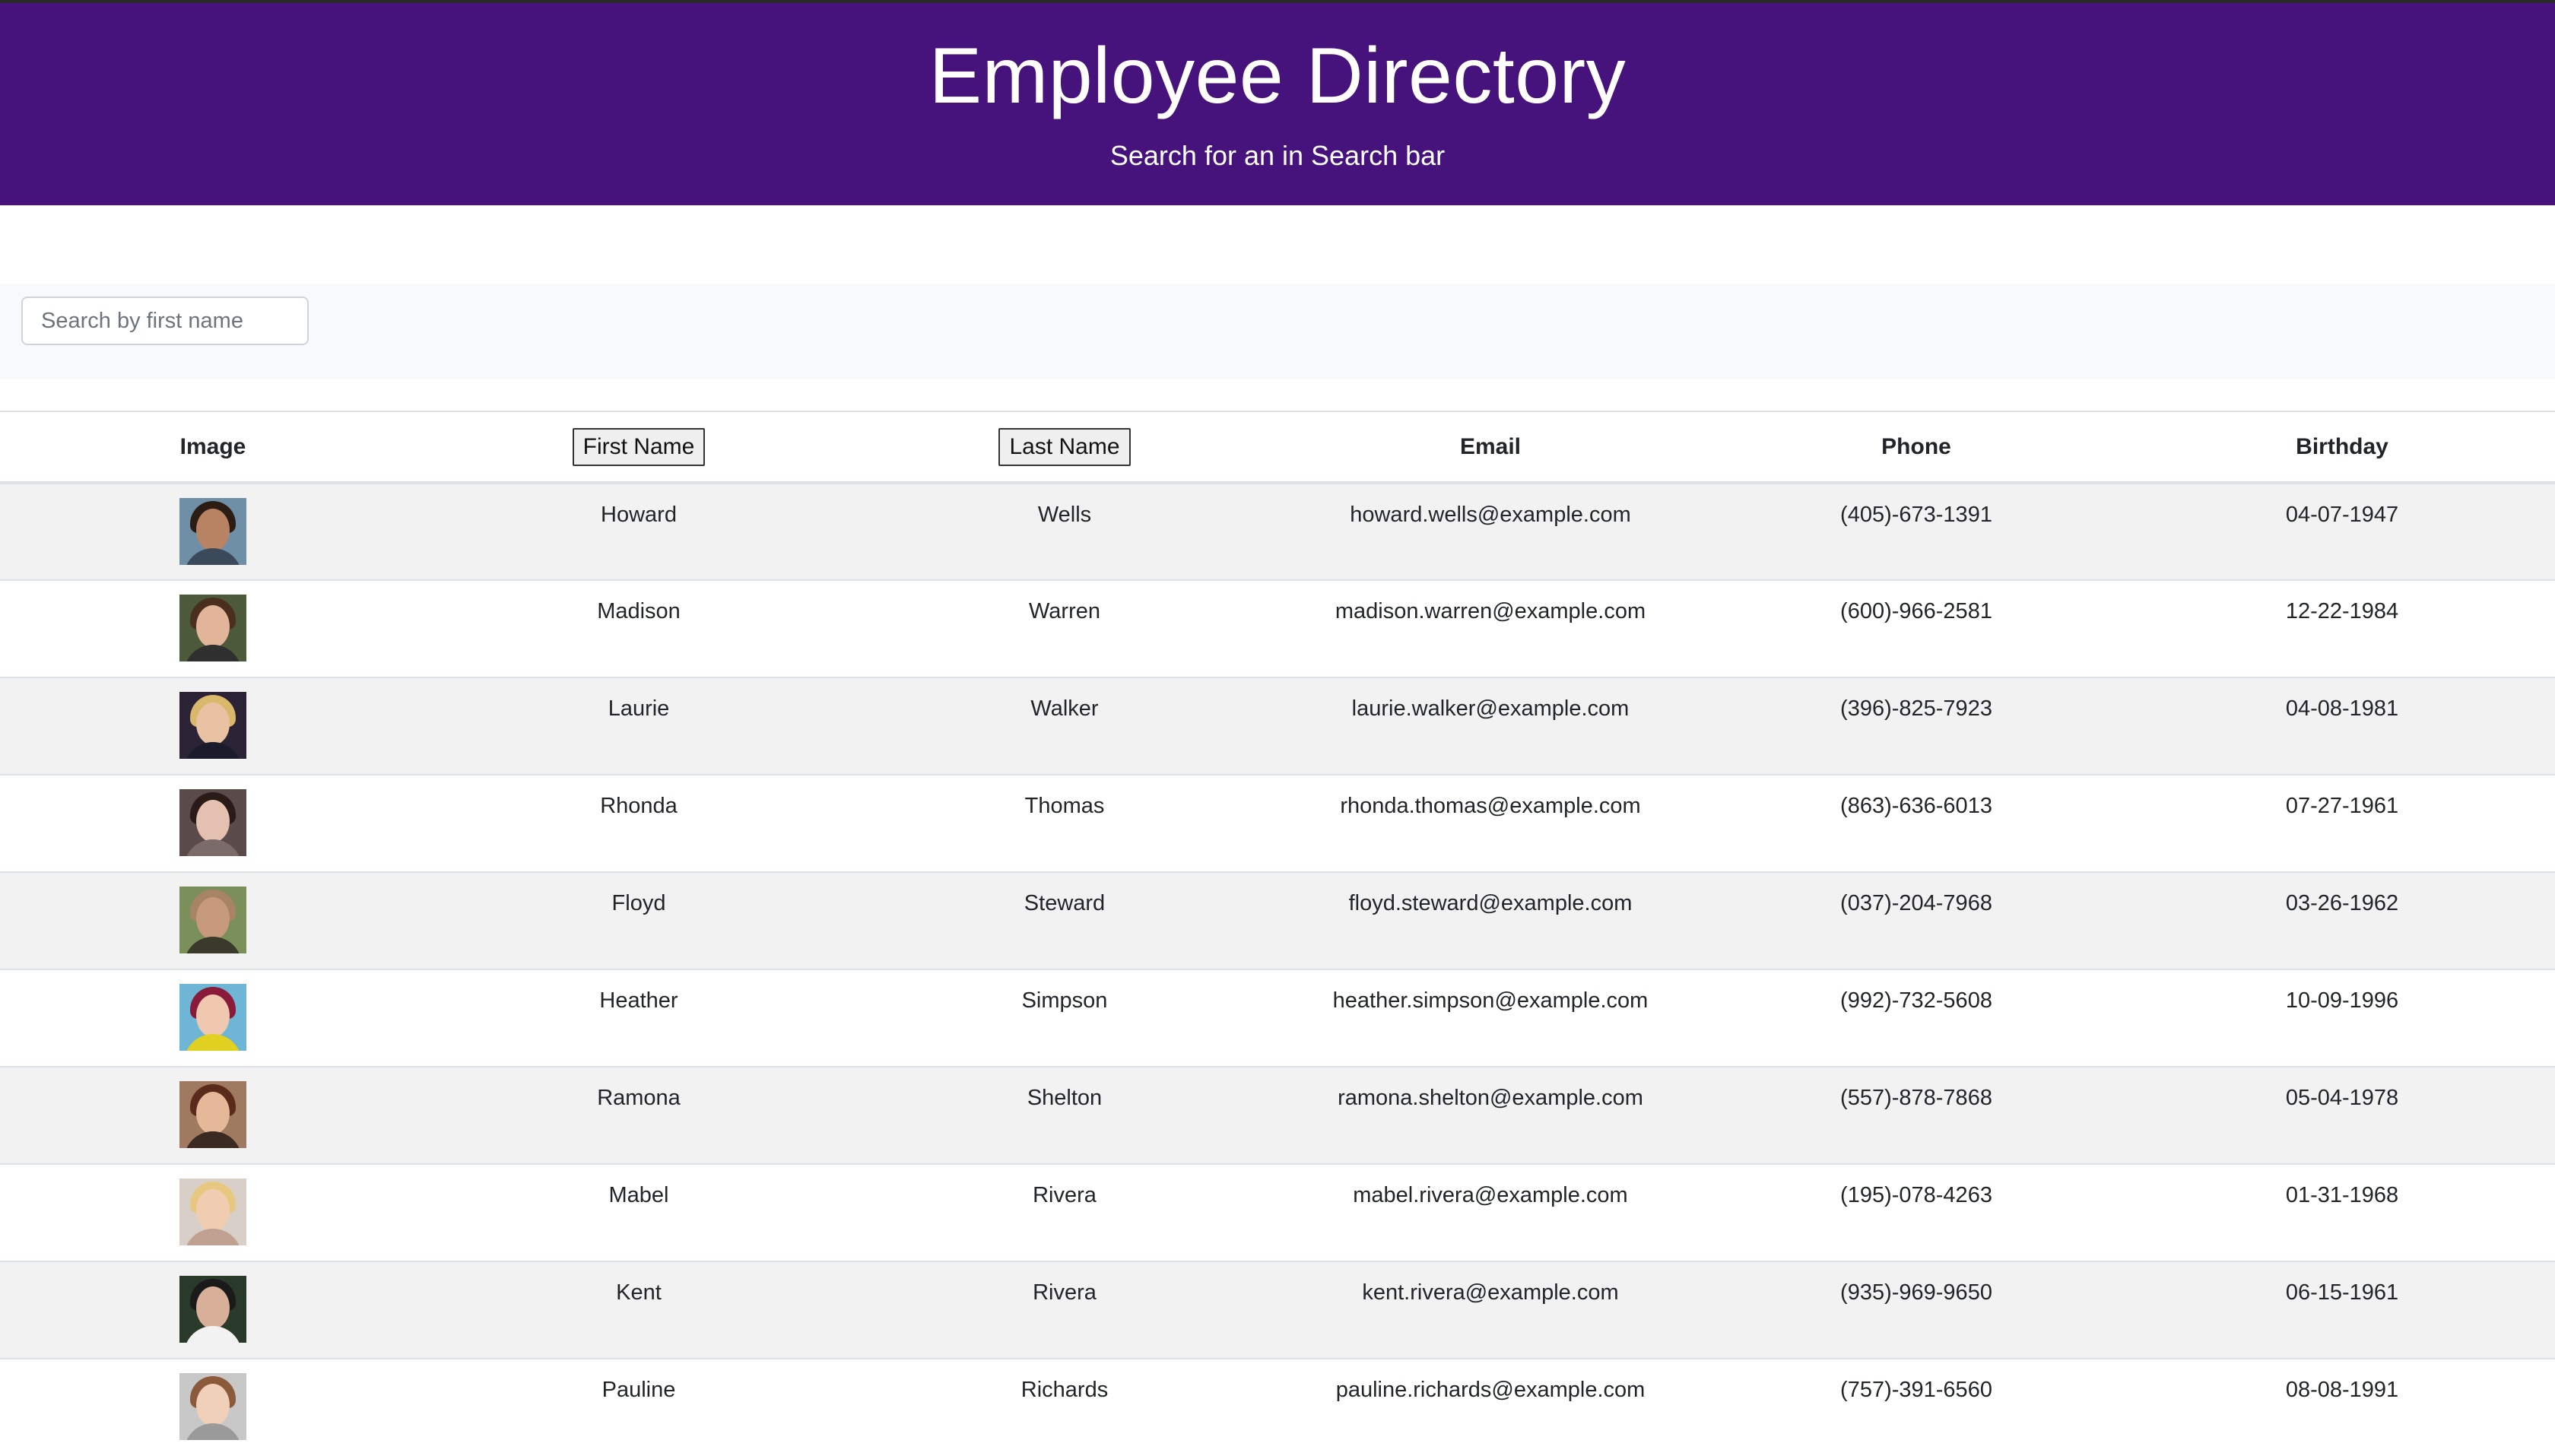 The height and width of the screenshot is (1456, 2555). I want to click on birthday-cell: 05-04-1978, so click(2342, 1098).